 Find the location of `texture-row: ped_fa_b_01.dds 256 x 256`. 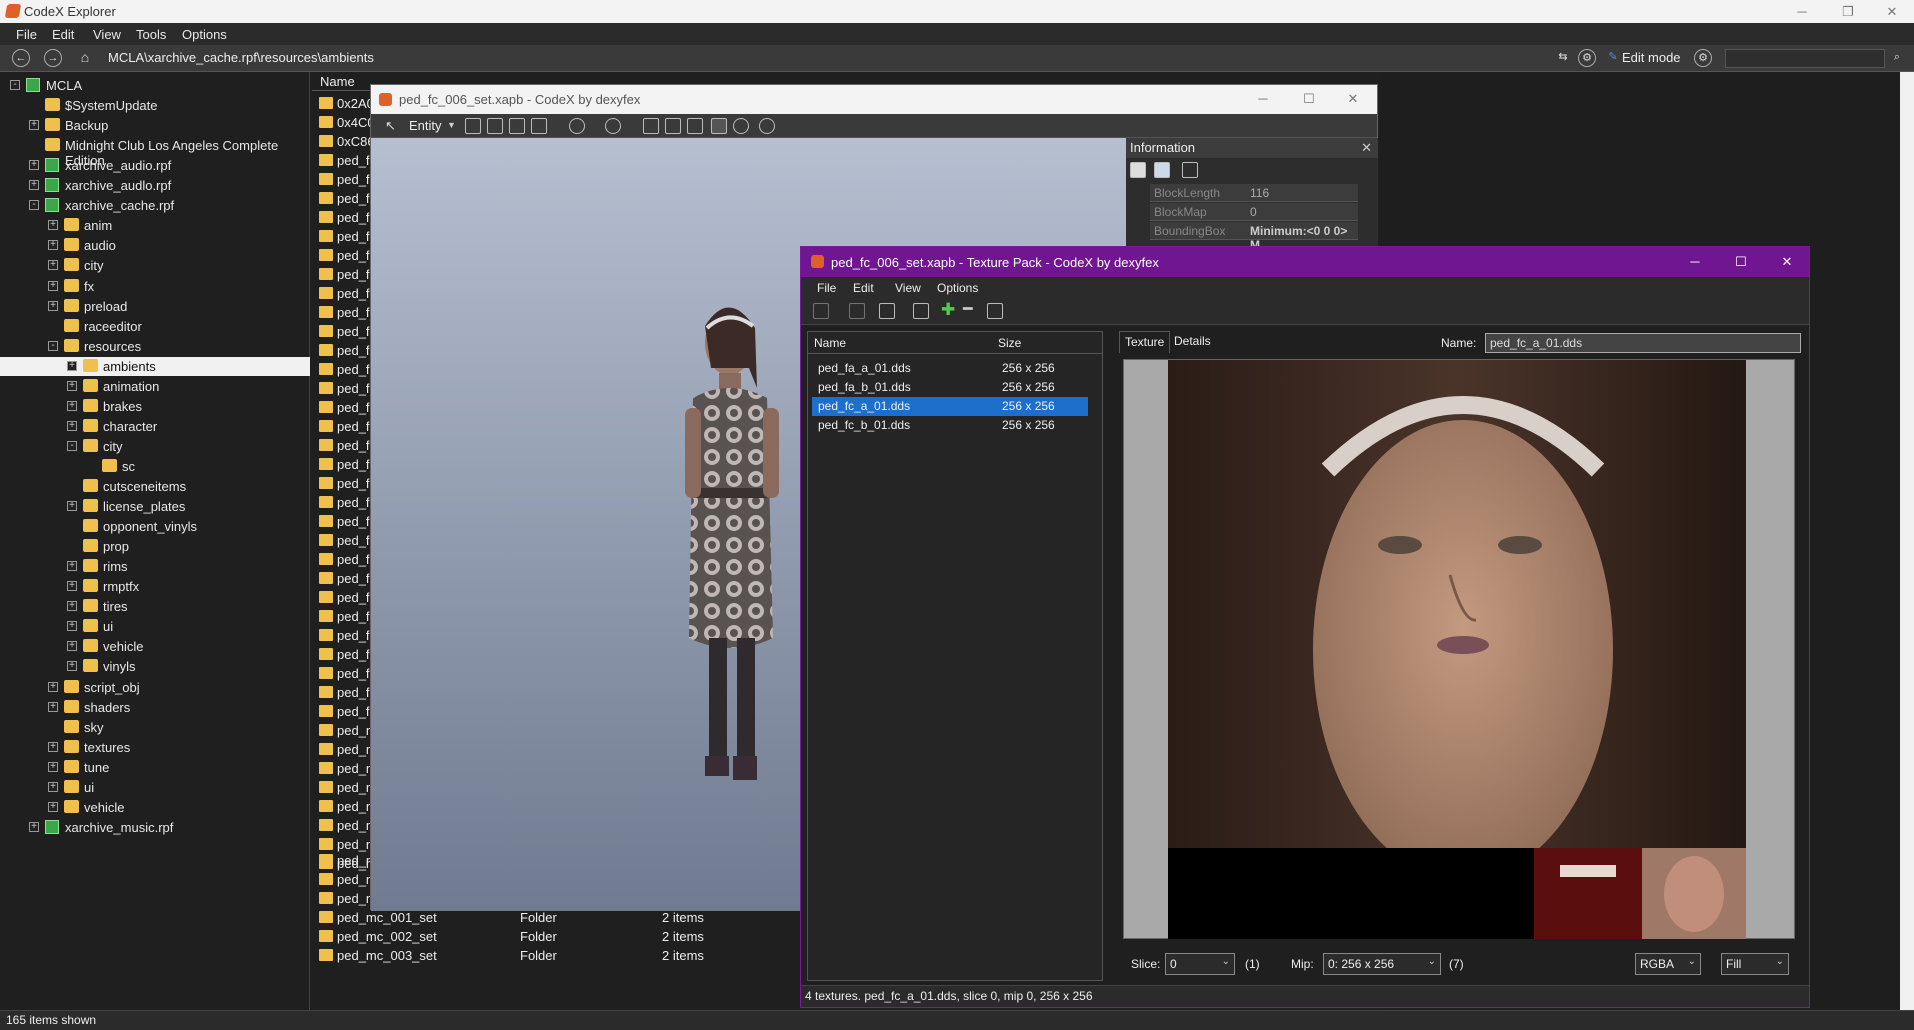

texture-row: ped_fa_b_01.dds 256 x 256 is located at coordinates (950, 387).